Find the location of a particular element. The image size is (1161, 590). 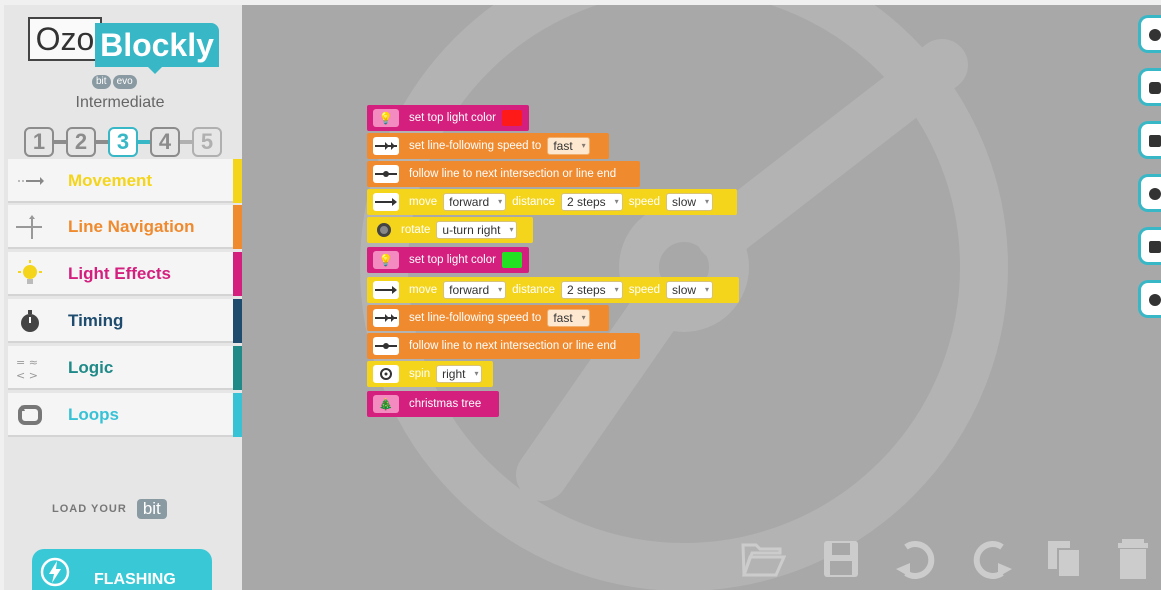

ozo-button is located at coordinates (1149, 34).